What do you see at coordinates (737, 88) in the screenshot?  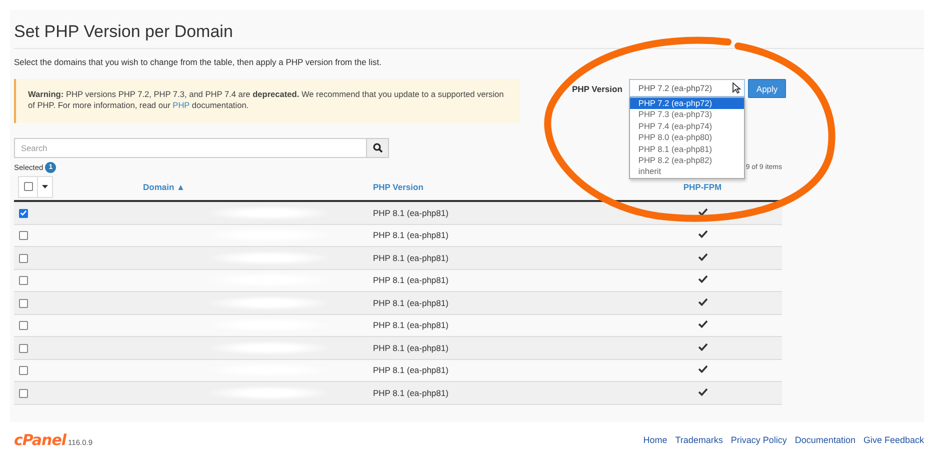 I see `cursor-icon` at bounding box center [737, 88].